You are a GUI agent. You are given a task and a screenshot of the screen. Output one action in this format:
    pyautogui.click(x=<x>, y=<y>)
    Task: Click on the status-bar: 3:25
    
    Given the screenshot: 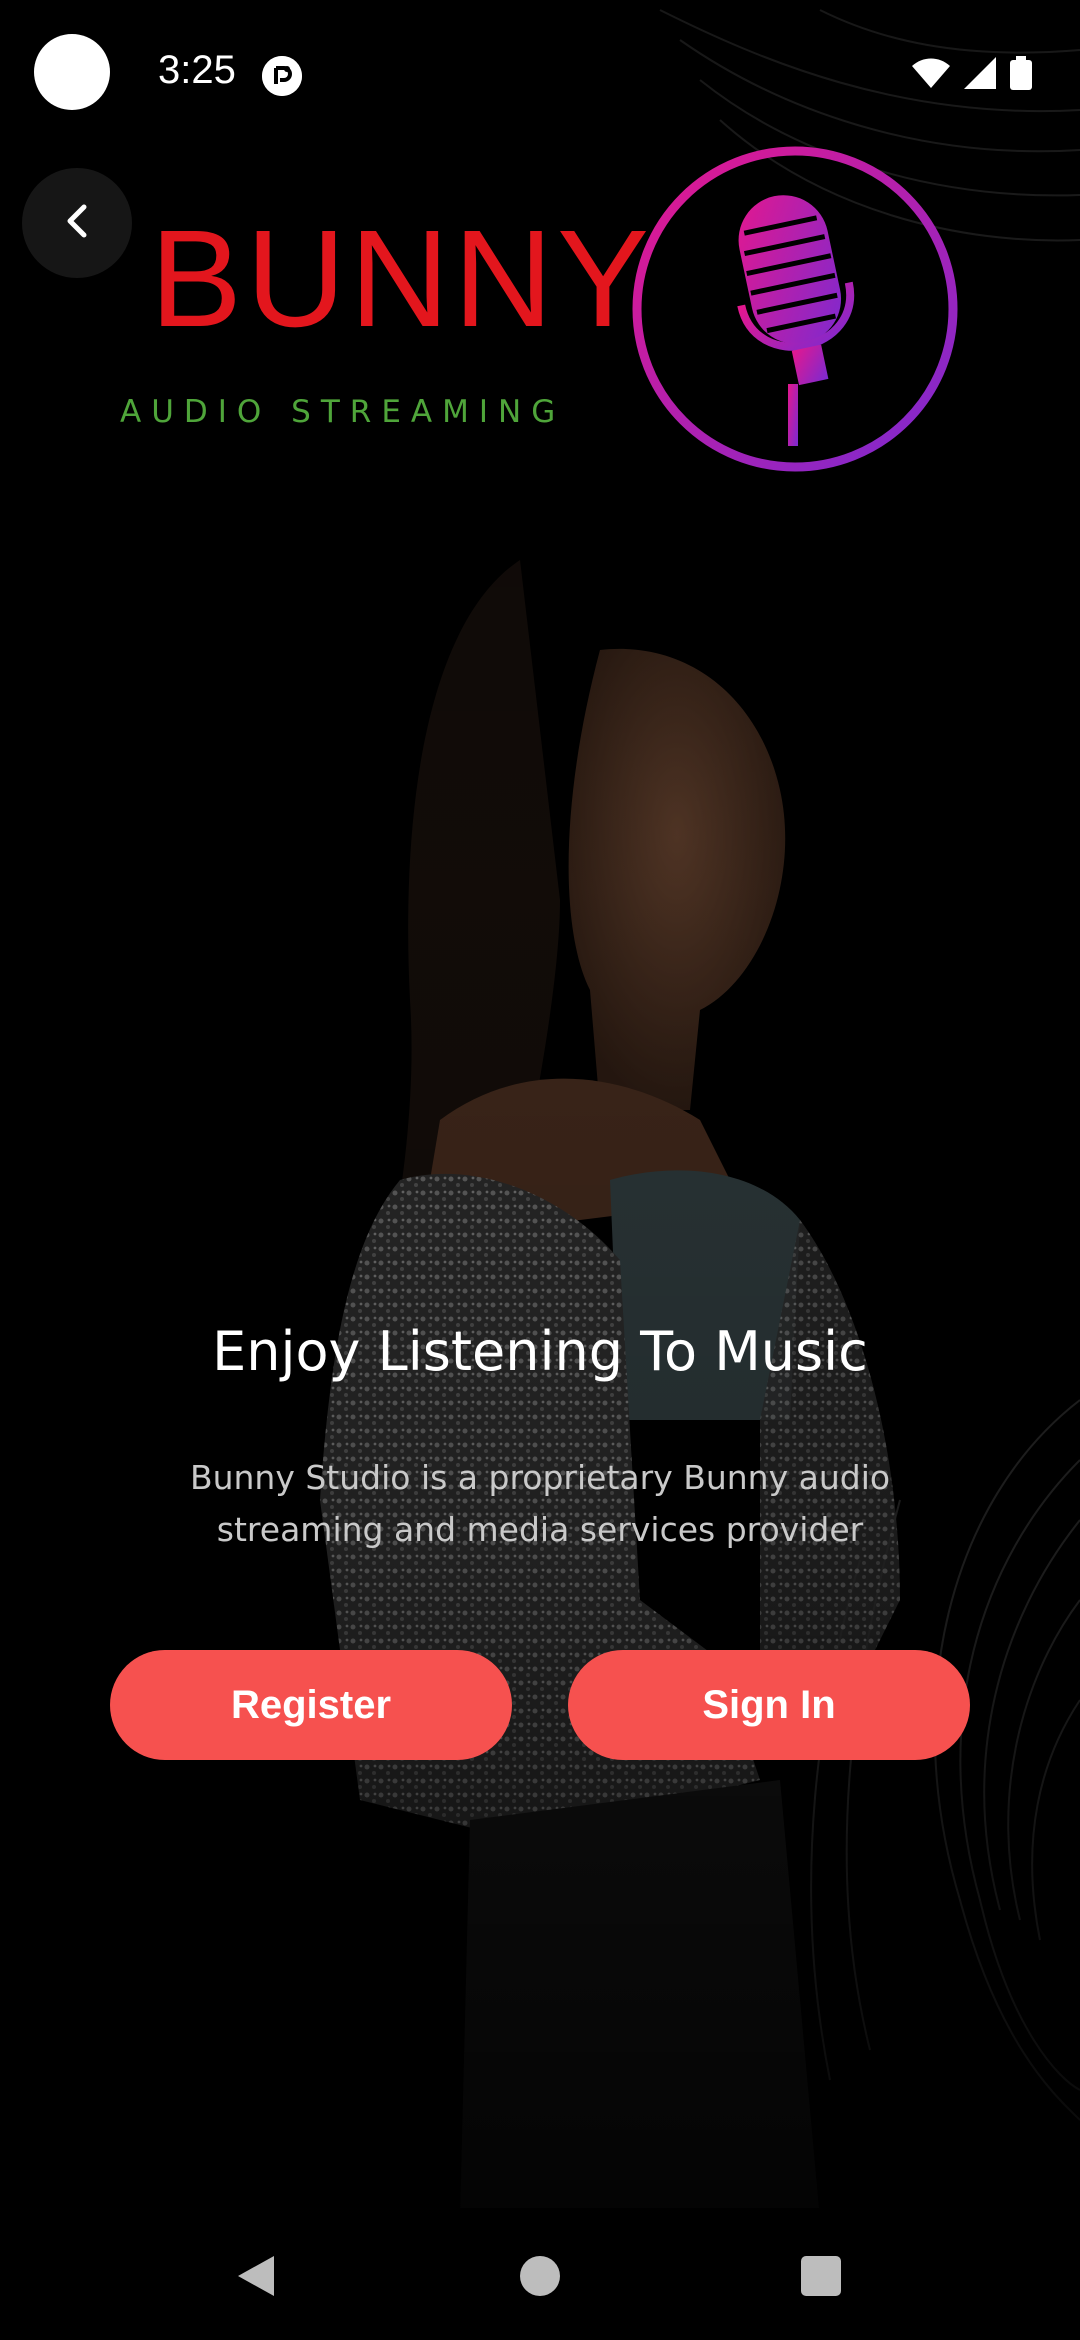 What is the action you would take?
    pyautogui.click(x=540, y=75)
    